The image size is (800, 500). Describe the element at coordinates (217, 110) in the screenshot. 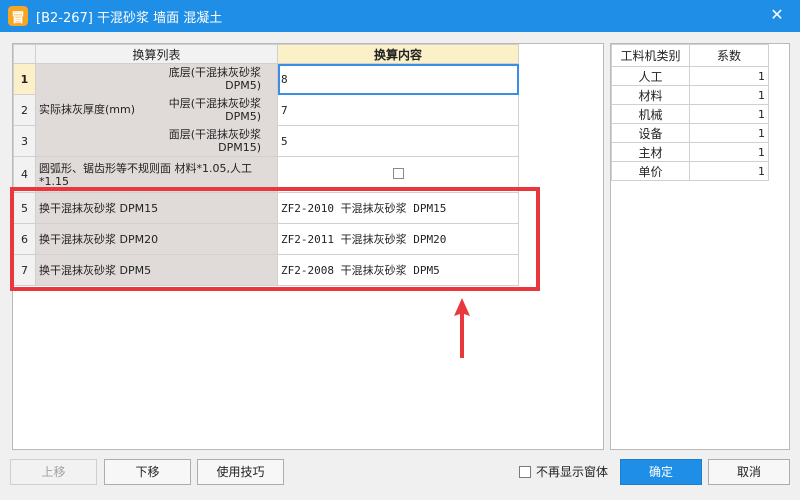

I see `layer-label-middle: 中层(干混抹灰砂浆 DPM5)` at that location.